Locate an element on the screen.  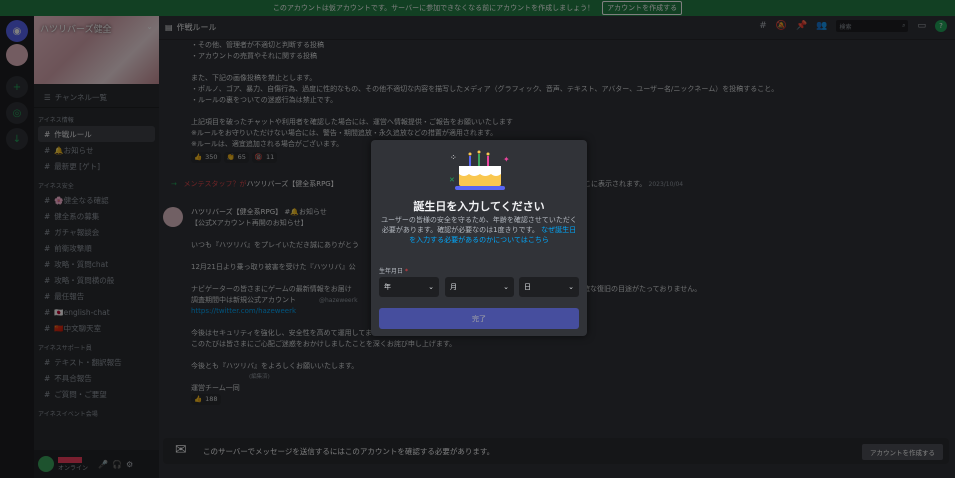
year-select-value: 年 is located at coordinates (387, 287).